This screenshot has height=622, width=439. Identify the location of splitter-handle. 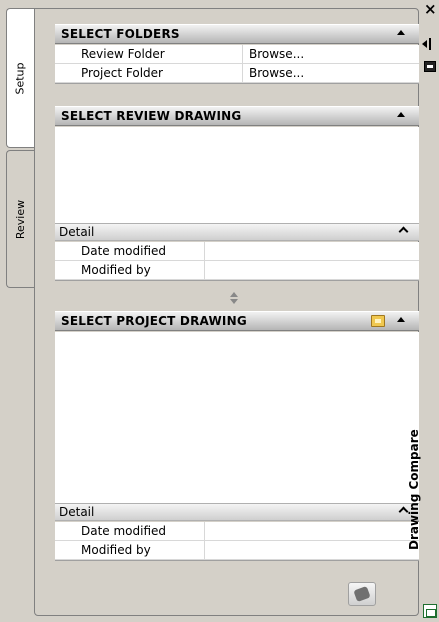
(234, 299).